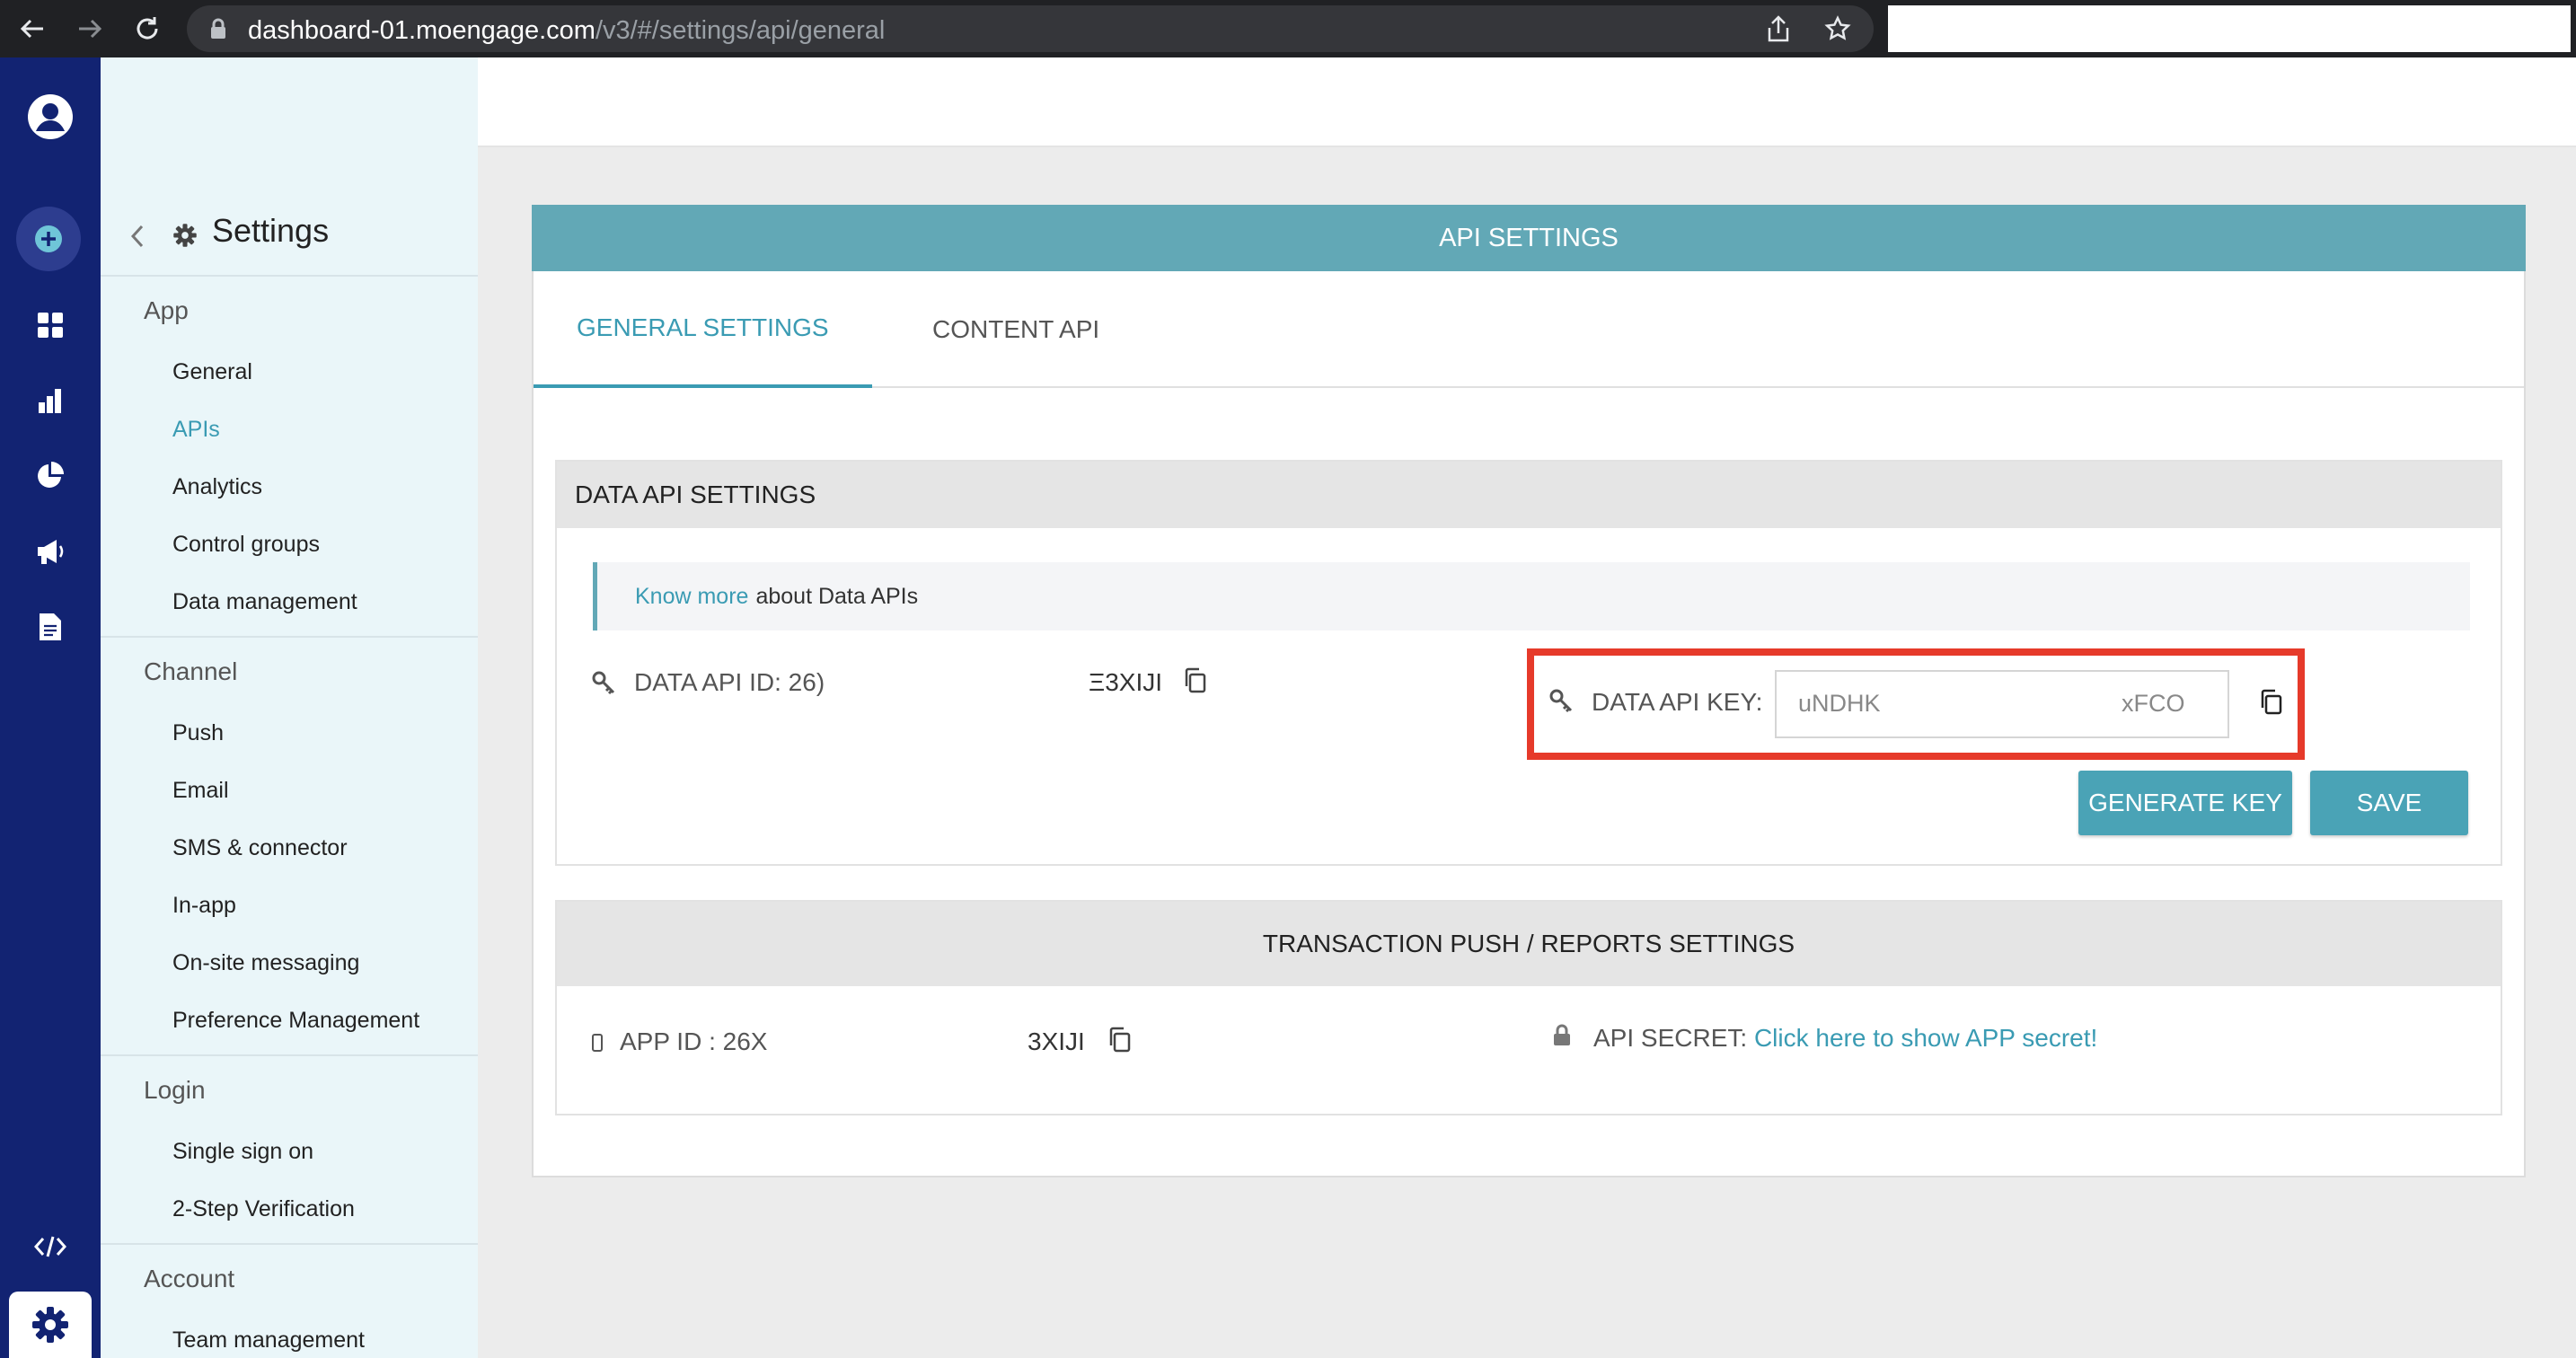  I want to click on data-api-id-label: DATA API ID: 26), so click(729, 682).